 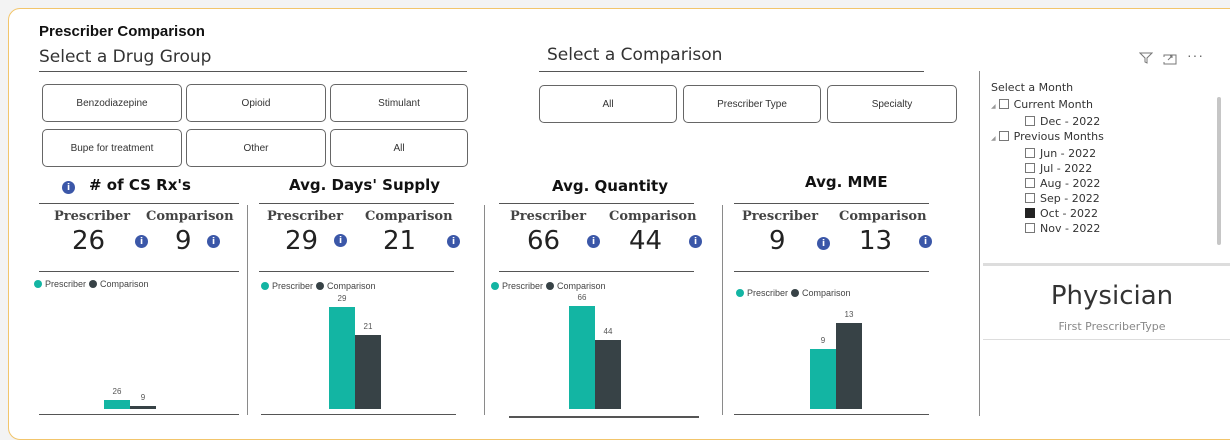 I want to click on month-option-label: Aug - 2022, so click(x=1070, y=183).